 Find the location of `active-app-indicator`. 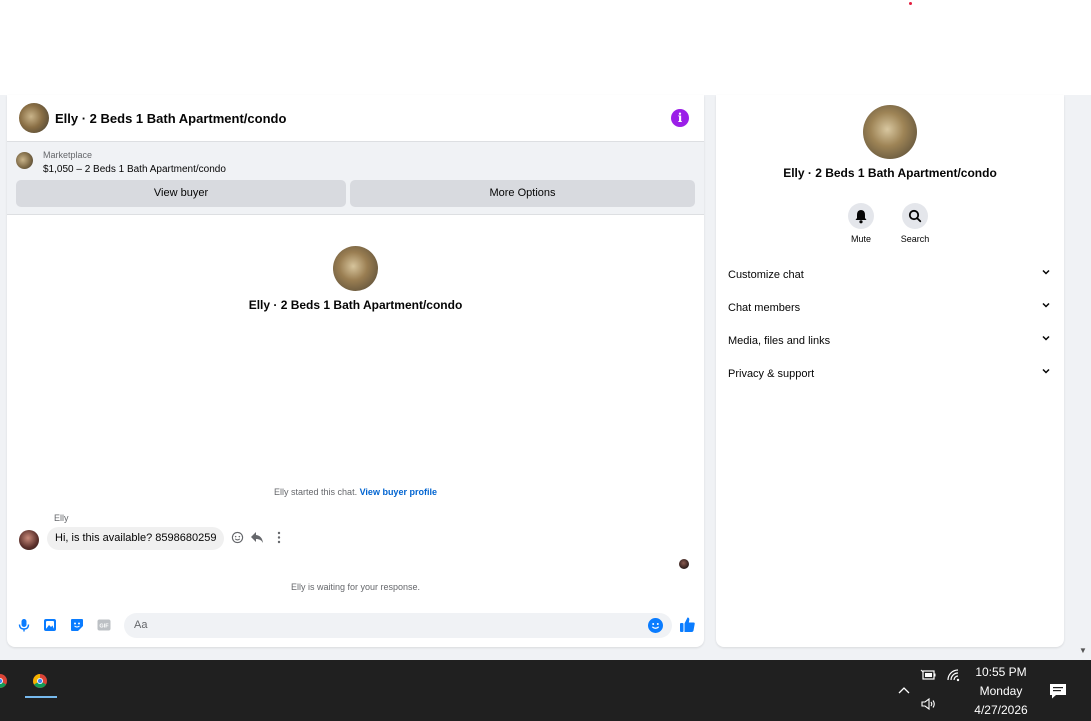

active-app-indicator is located at coordinates (41, 697).